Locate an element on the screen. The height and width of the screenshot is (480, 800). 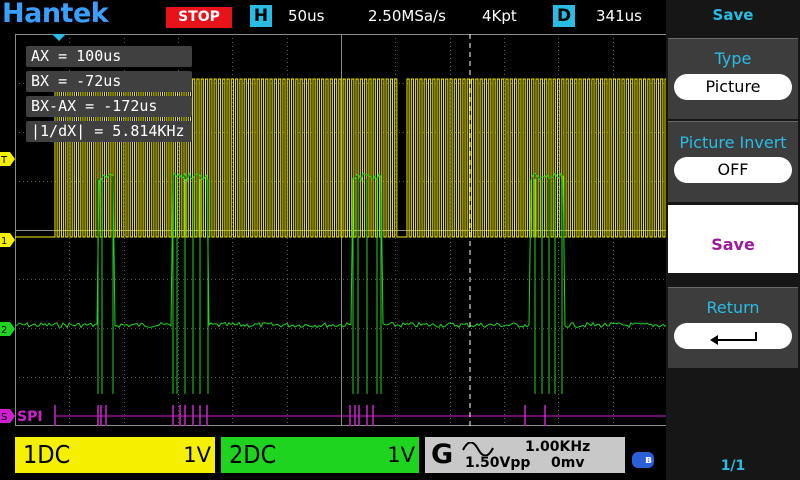
spi-bus-marker: S is located at coordinates (8, 416).